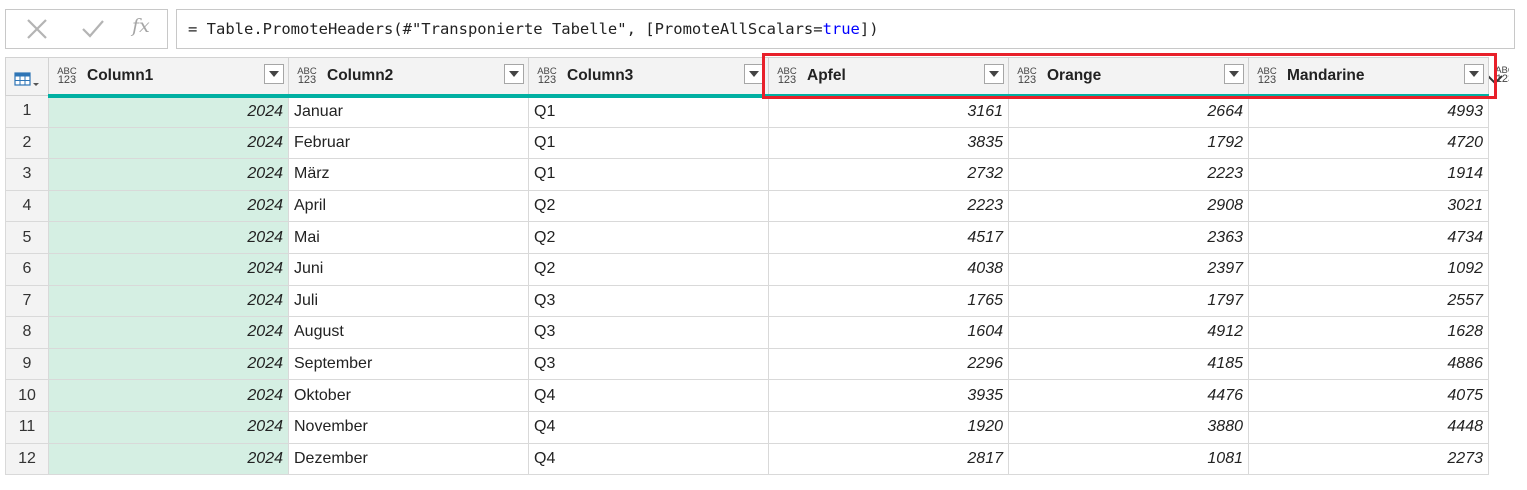  Describe the element at coordinates (1128, 459) in the screenshot. I see `table-cell-orange: 1081` at that location.